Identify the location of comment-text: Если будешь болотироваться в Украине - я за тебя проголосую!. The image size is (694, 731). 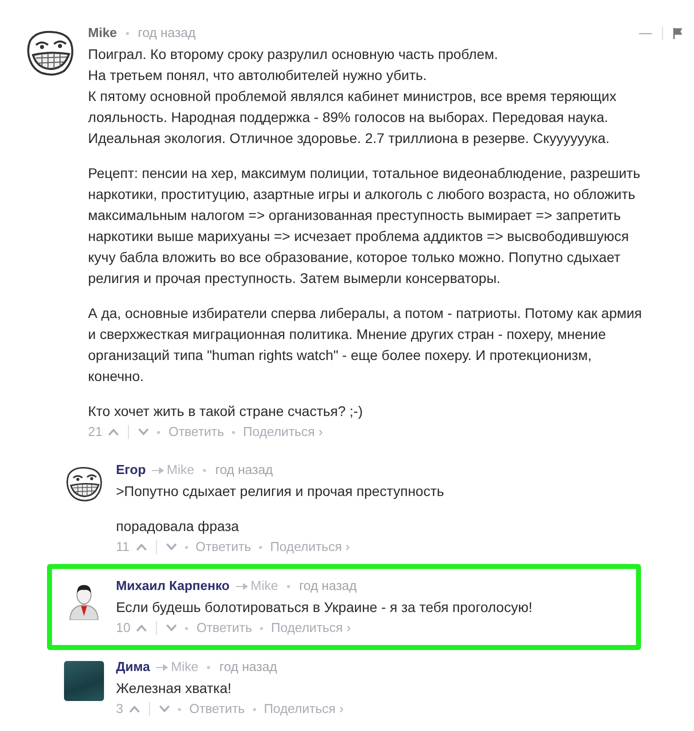
(325, 607).